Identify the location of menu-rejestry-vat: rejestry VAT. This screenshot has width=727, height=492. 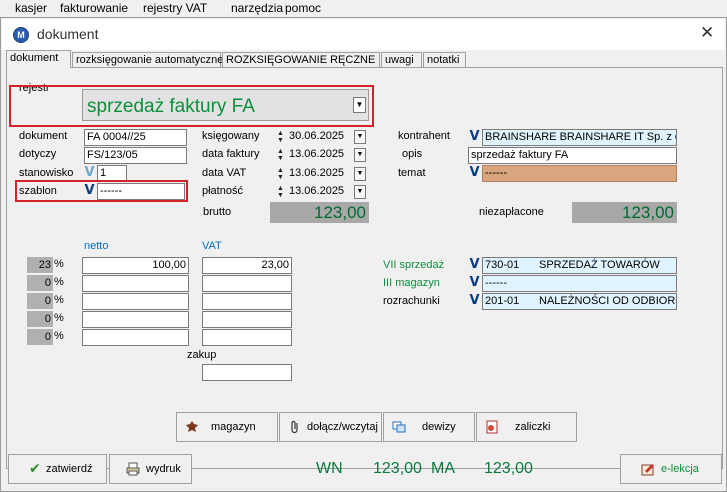
(175, 8).